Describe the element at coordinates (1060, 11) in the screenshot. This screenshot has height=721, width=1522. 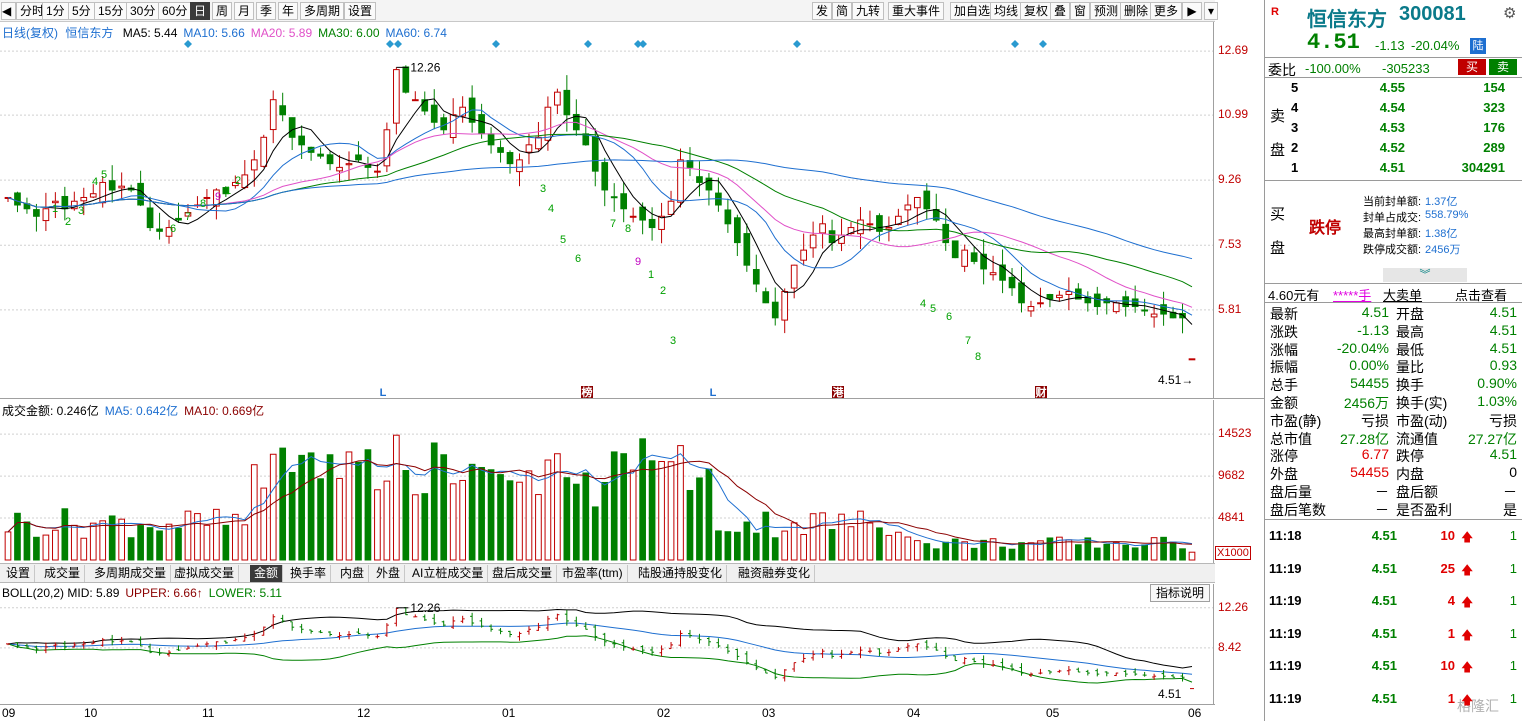
I see `tool-button-7: 叠` at that location.